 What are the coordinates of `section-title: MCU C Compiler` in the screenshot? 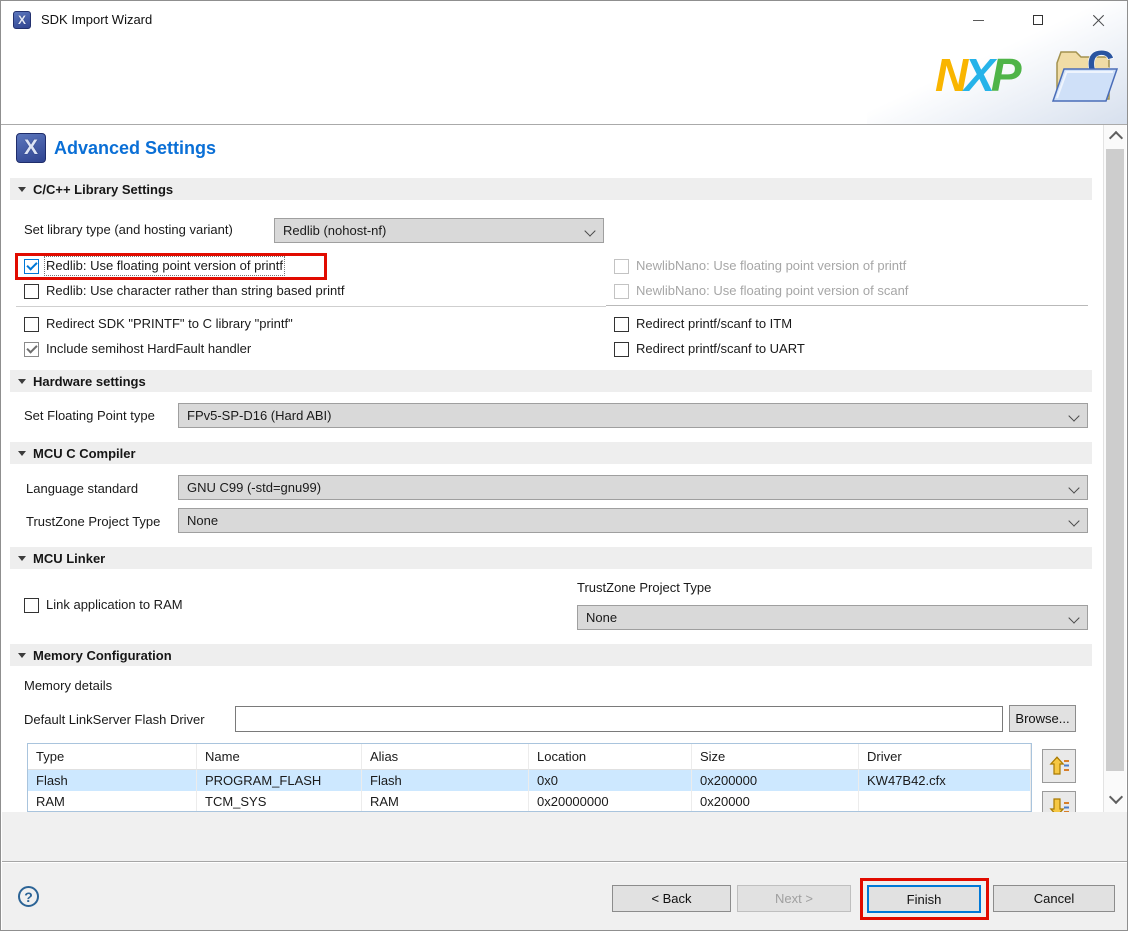 It's located at (84, 453).